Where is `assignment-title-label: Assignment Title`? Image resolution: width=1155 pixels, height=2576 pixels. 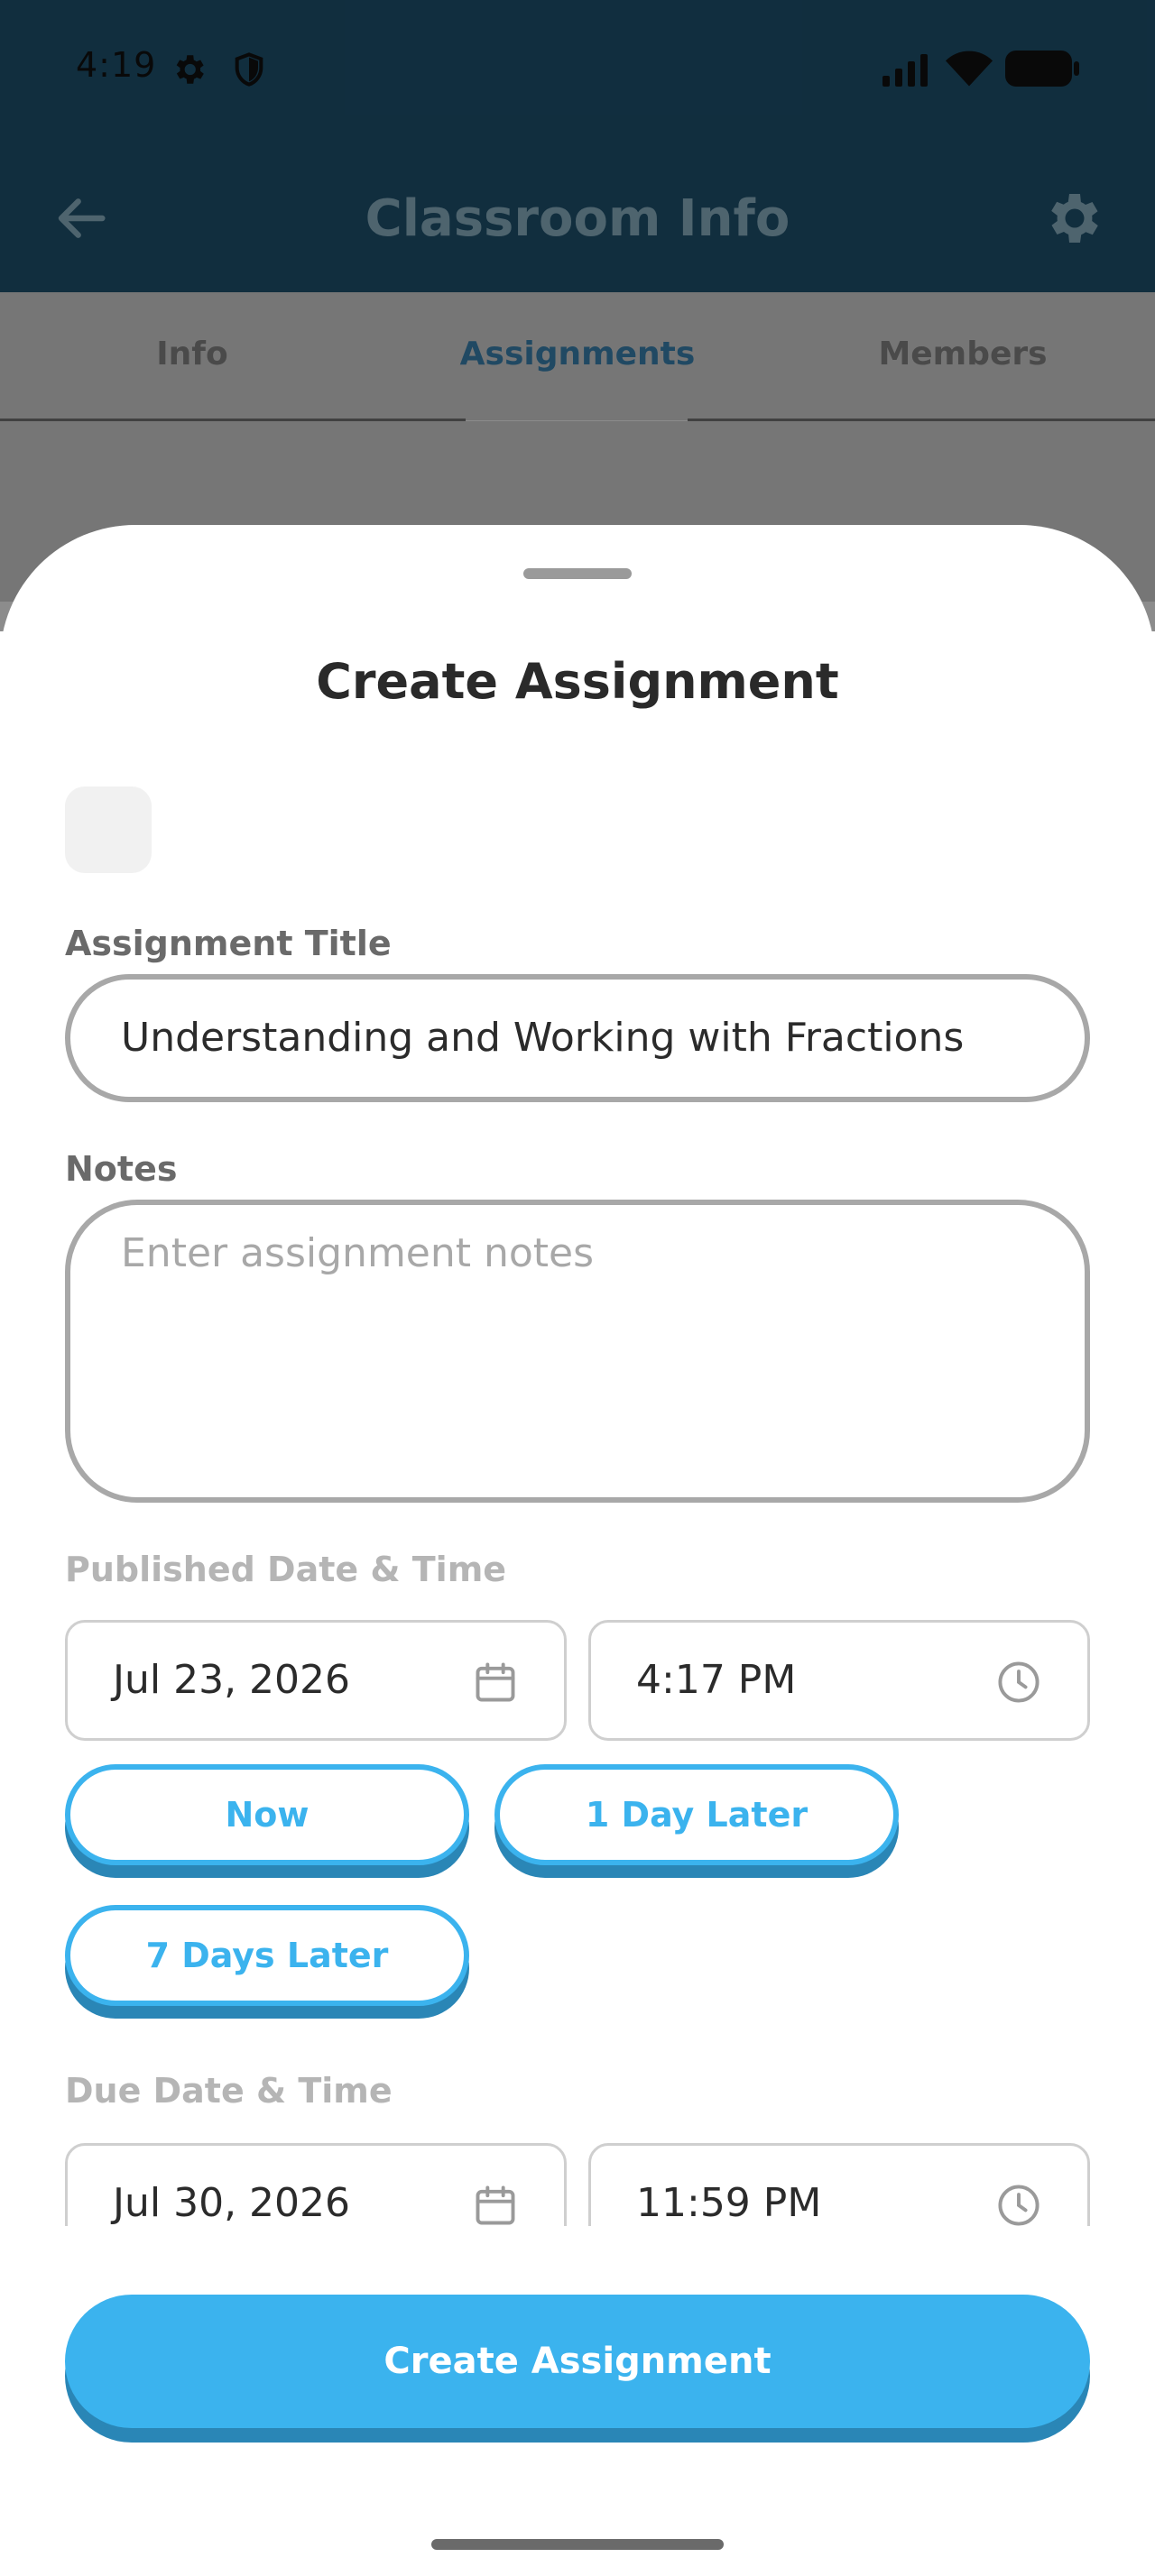
assignment-title-label: Assignment Title is located at coordinates (228, 943).